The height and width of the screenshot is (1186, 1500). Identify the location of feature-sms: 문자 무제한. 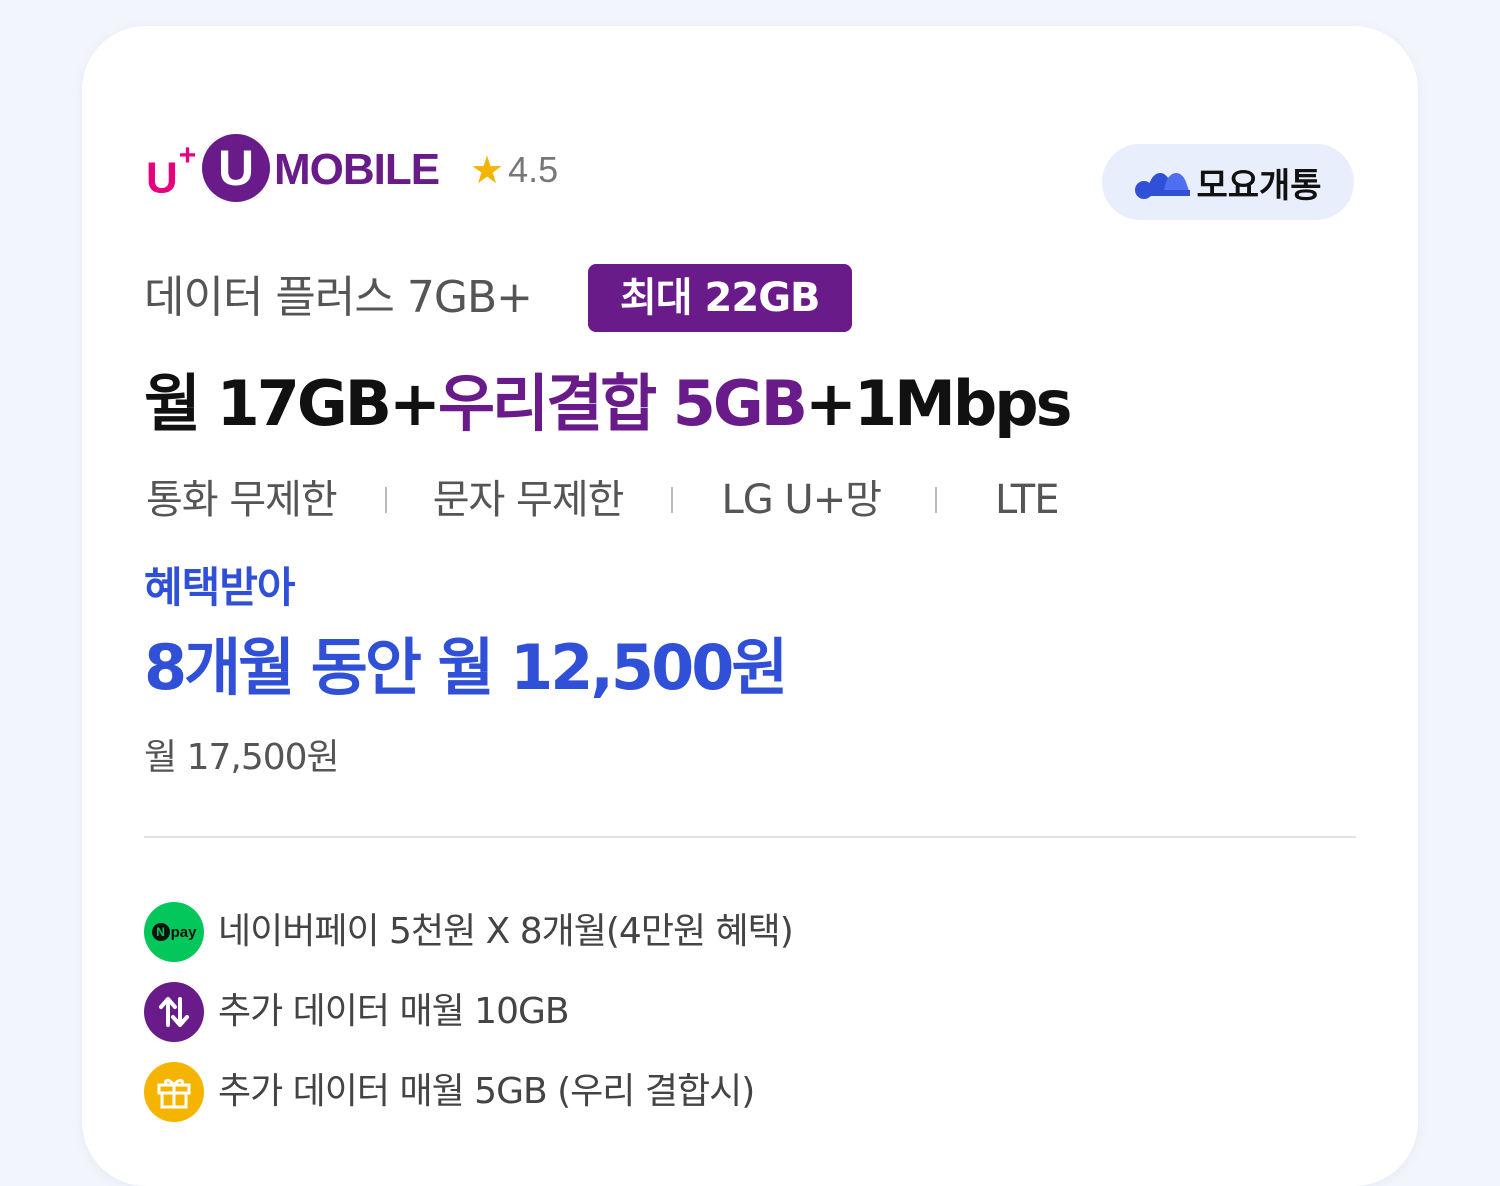
(528, 500).